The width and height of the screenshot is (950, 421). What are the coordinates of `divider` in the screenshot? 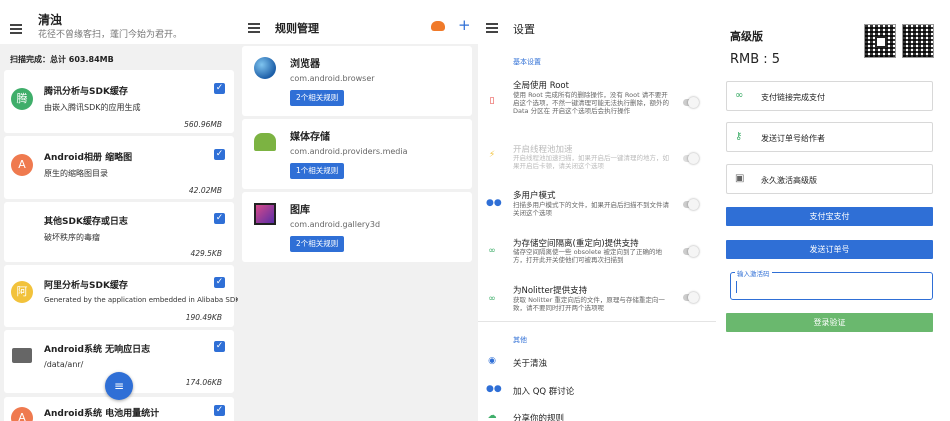 It's located at (597, 321).